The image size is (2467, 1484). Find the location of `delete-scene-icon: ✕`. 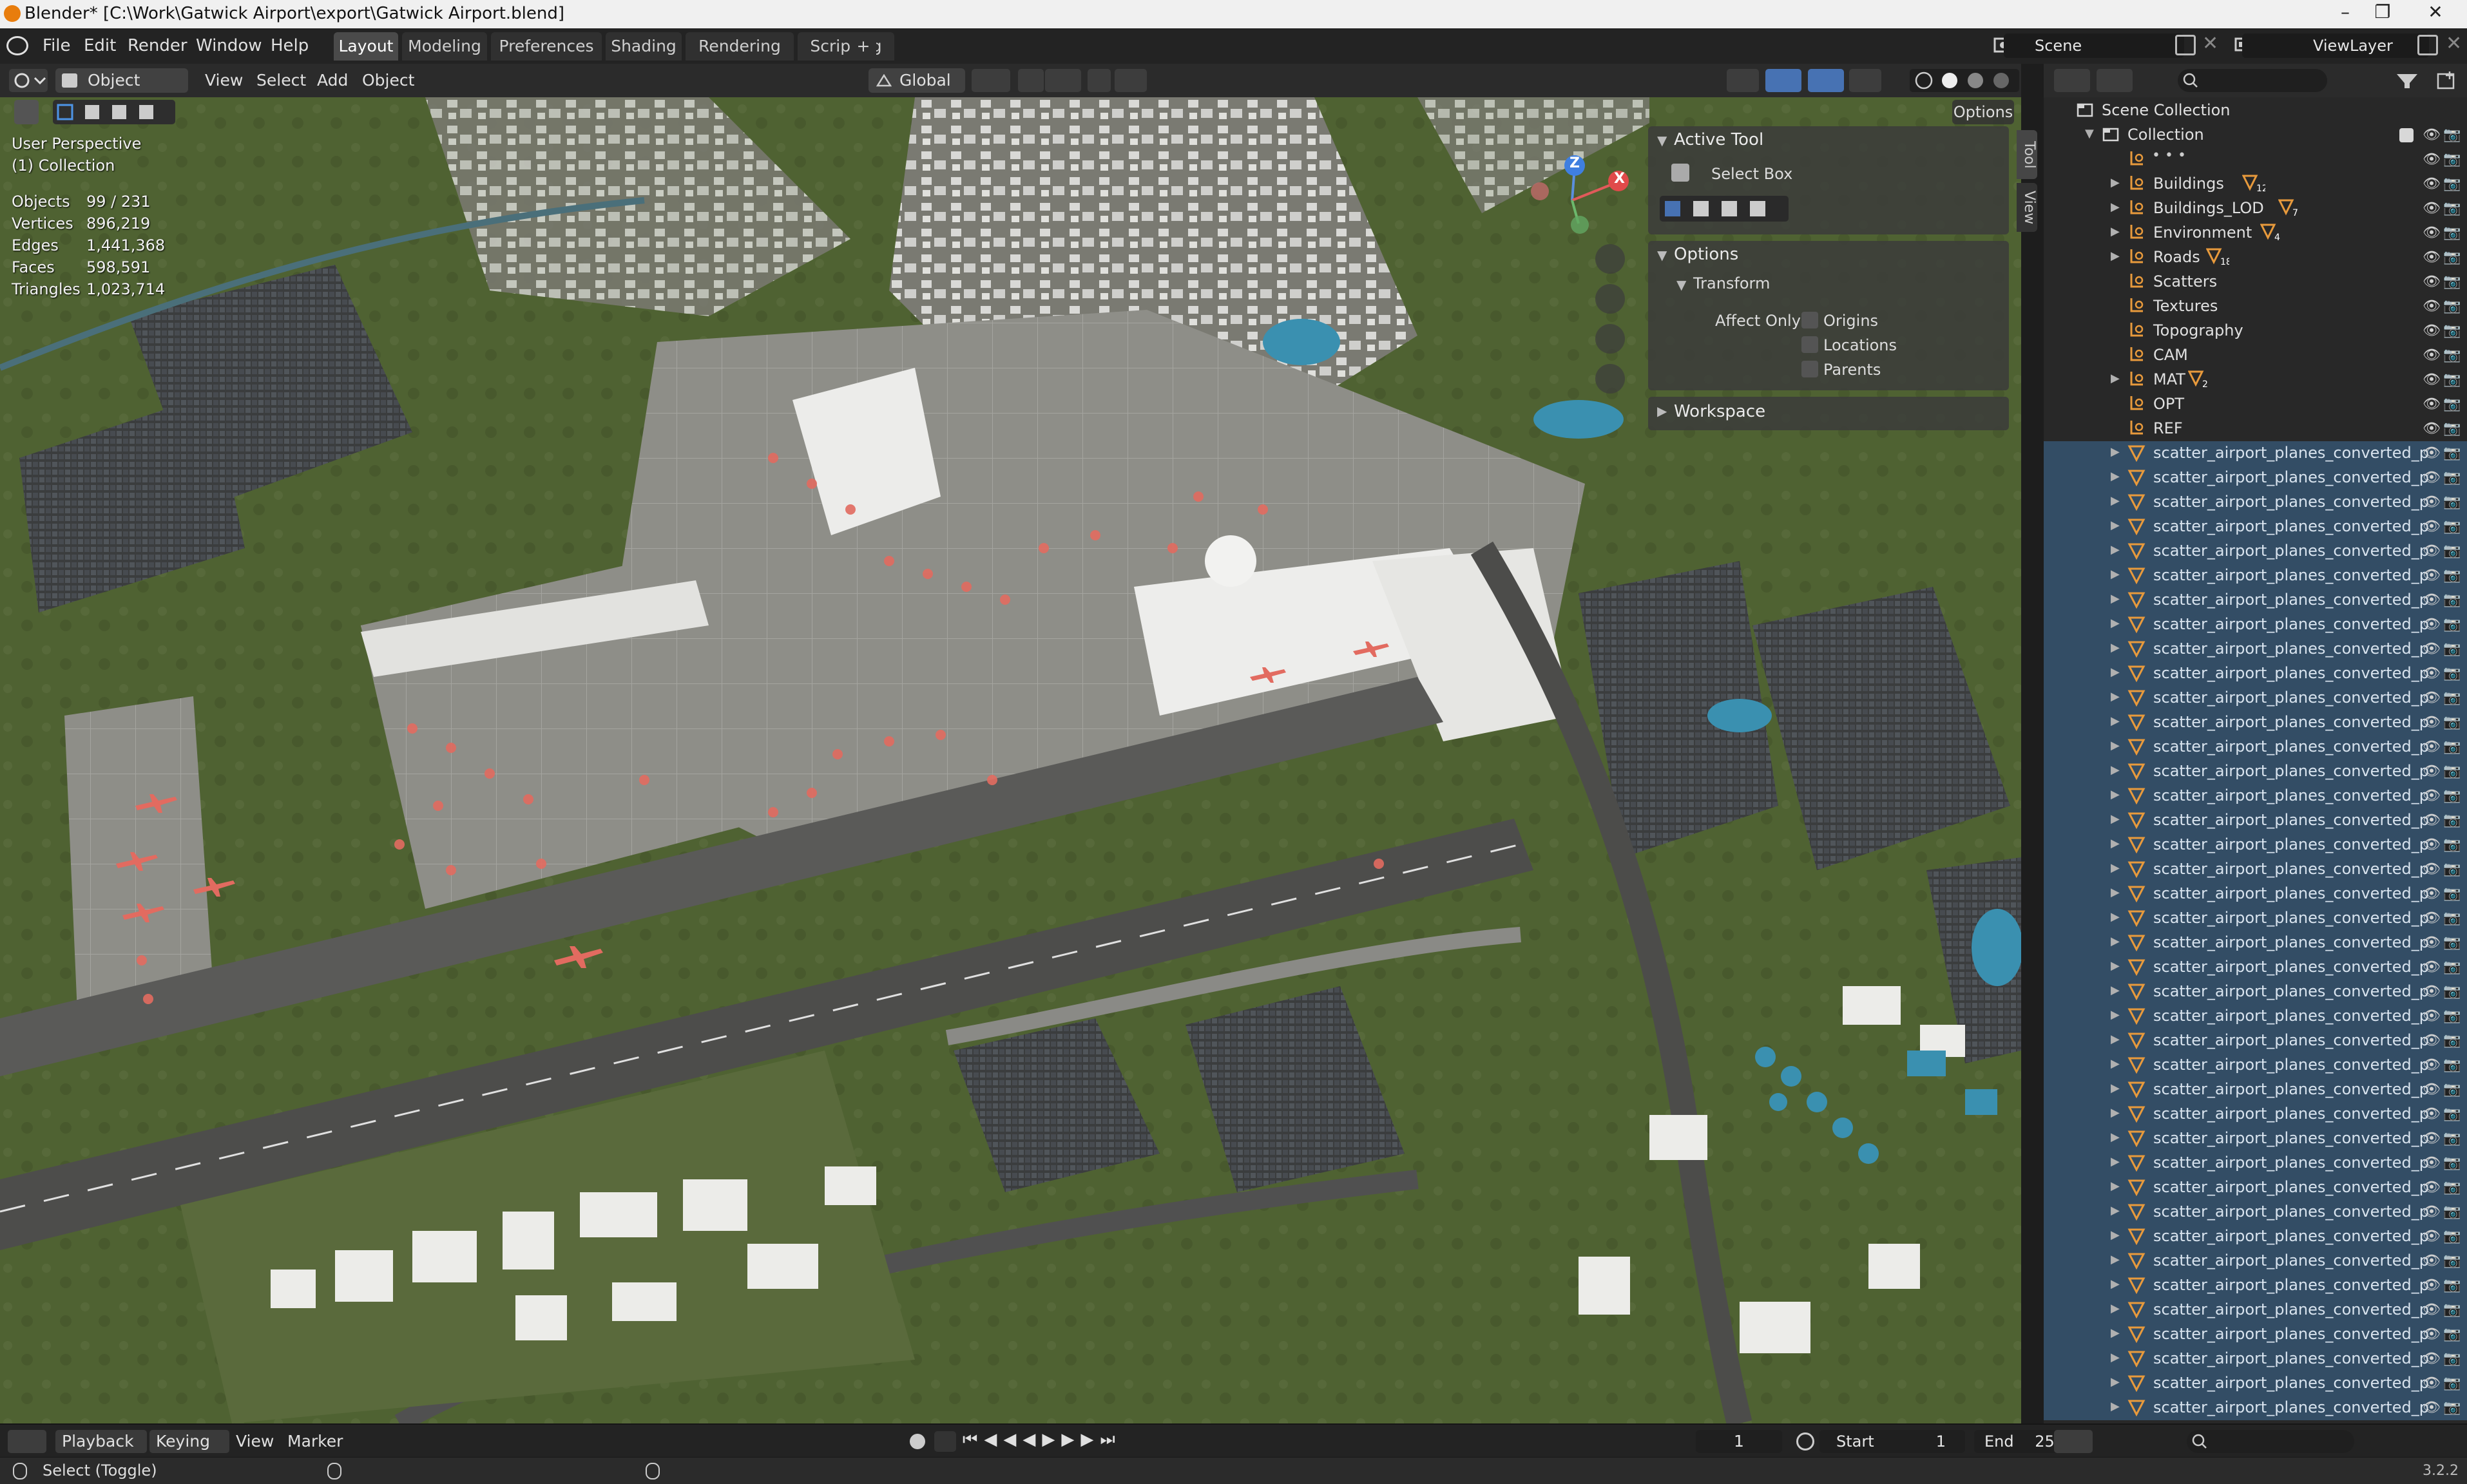

delete-scene-icon: ✕ is located at coordinates (2210, 43).